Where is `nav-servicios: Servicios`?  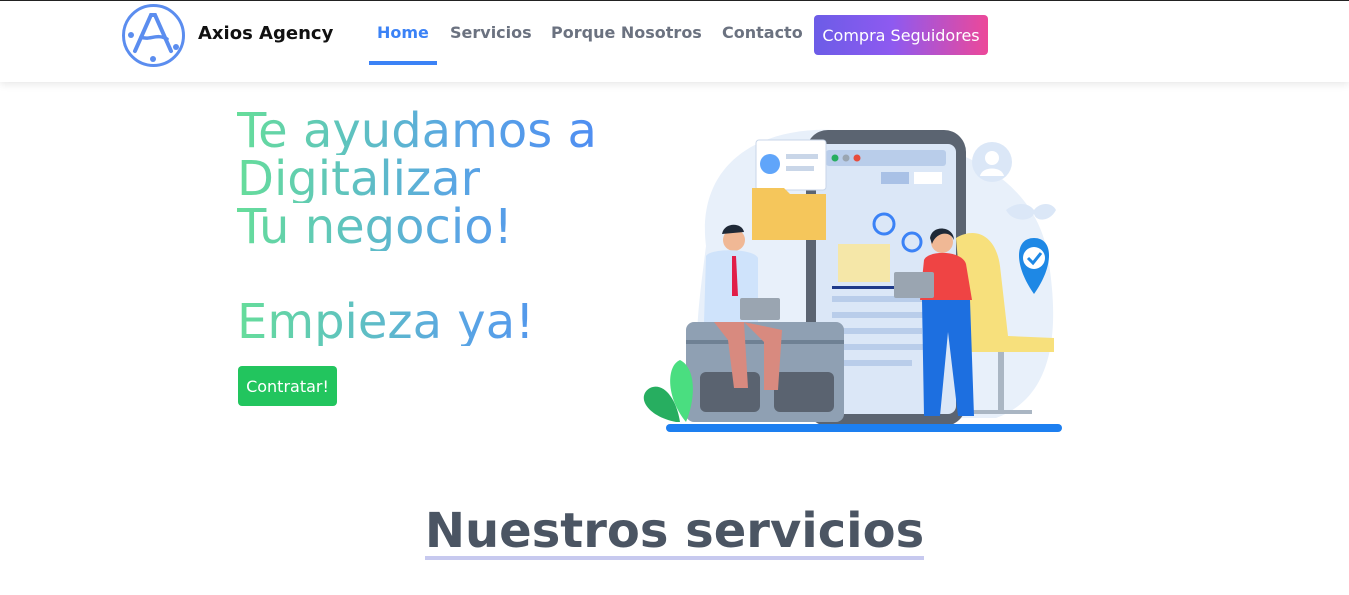
nav-servicios: Servicios is located at coordinates (491, 32).